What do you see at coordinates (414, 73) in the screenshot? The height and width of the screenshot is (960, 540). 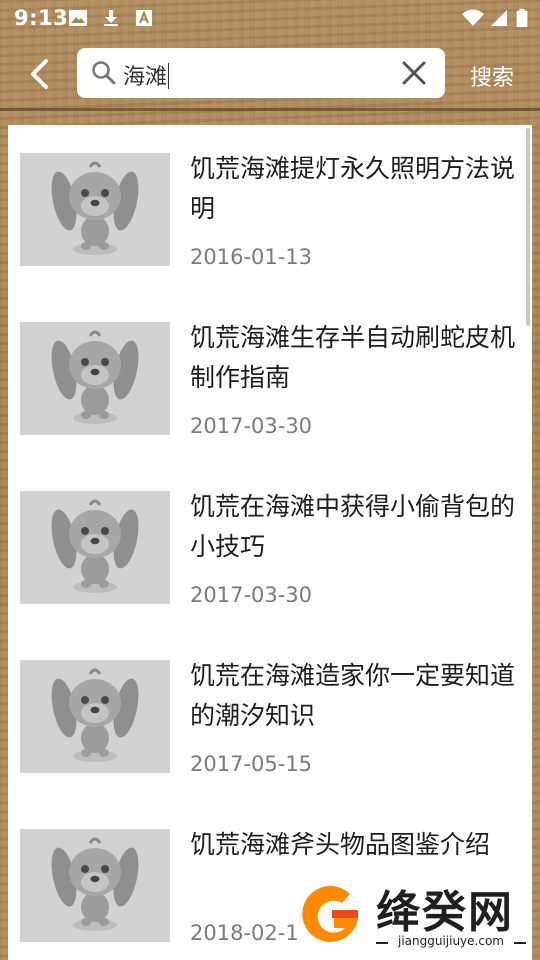 I see `close-icon` at bounding box center [414, 73].